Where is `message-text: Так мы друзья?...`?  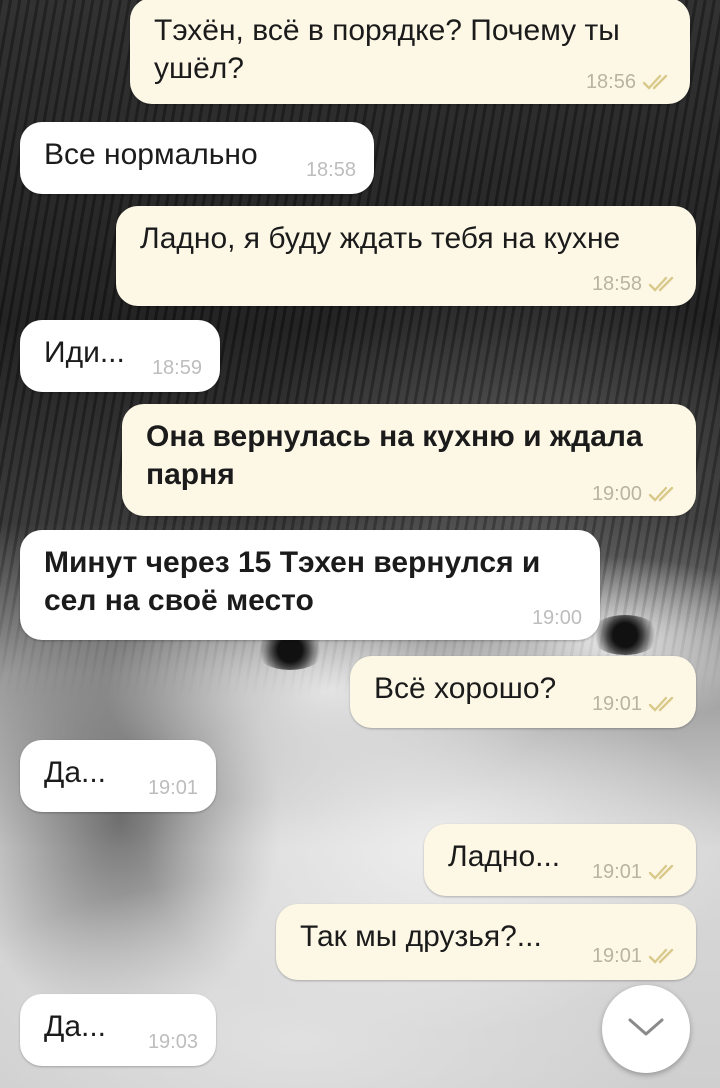
message-text: Так мы друзья?... is located at coordinates (421, 936).